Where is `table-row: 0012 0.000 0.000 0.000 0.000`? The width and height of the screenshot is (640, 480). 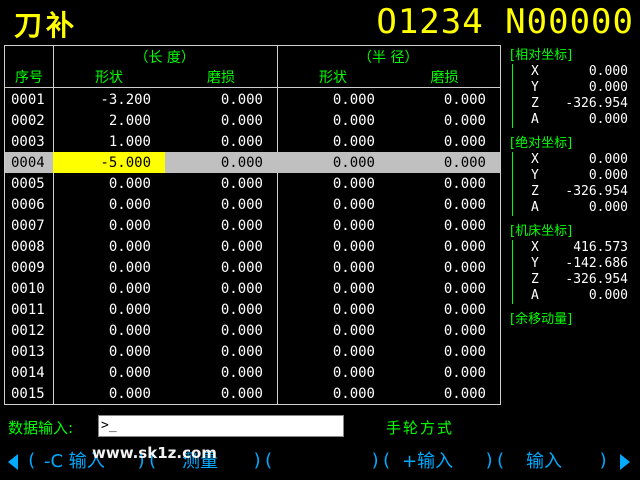 table-row: 0012 0.000 0.000 0.000 0.000 is located at coordinates (252, 330).